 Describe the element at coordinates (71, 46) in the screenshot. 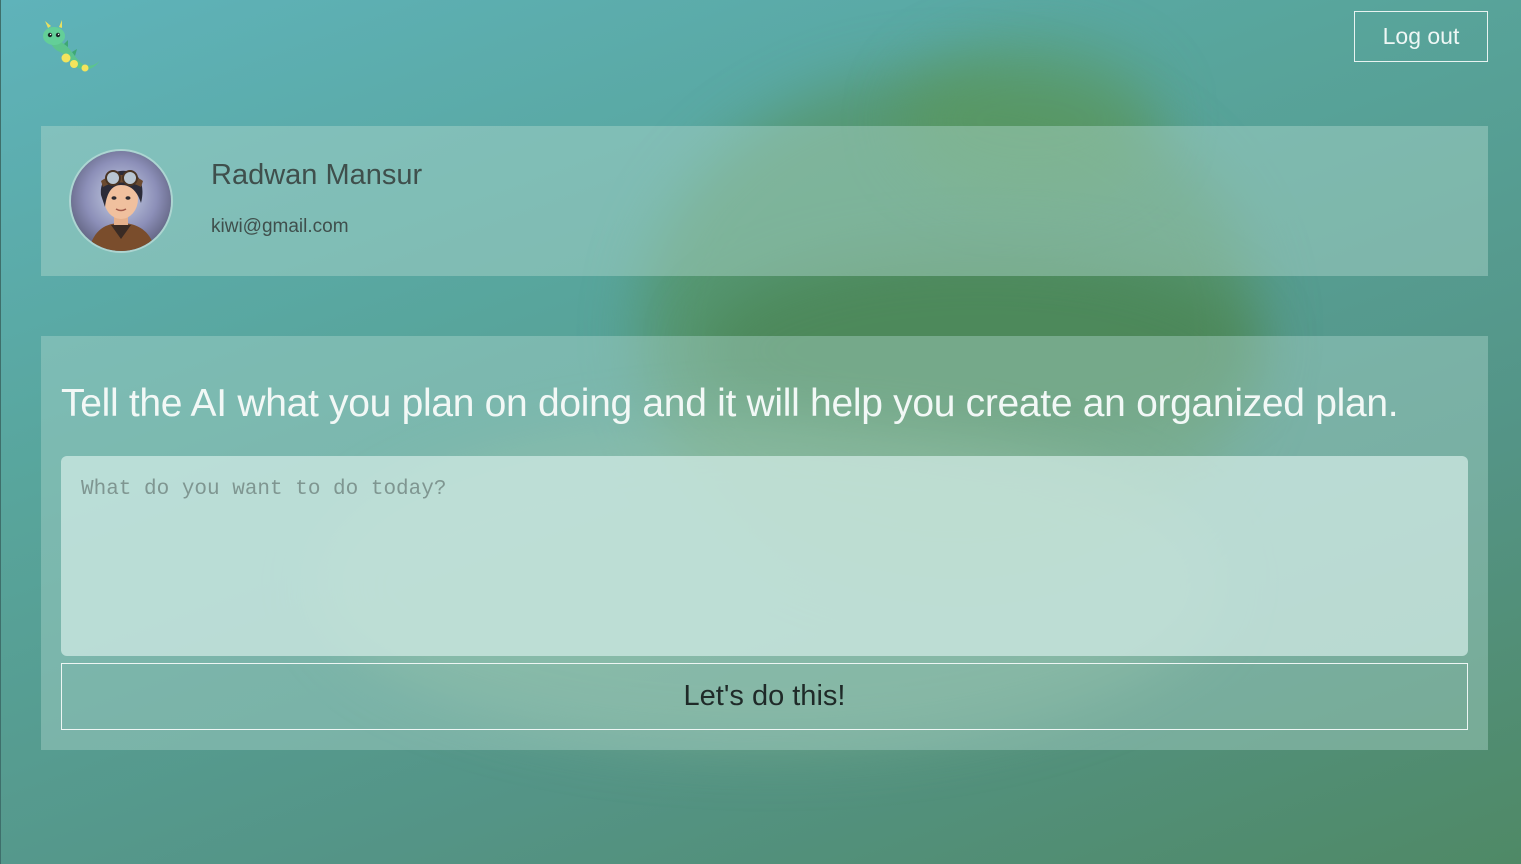

I see `dragon-icon` at that location.